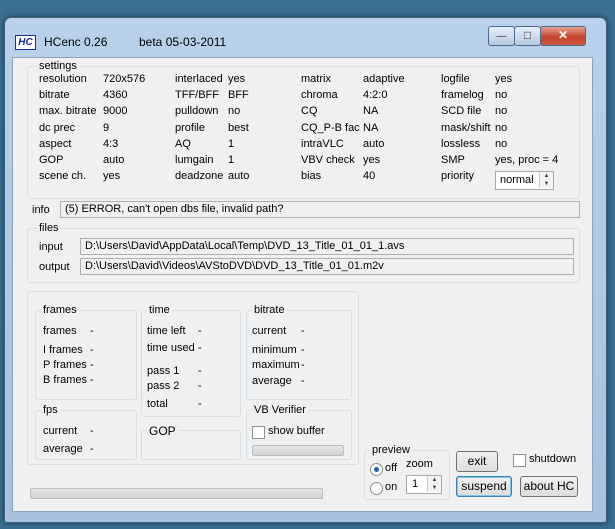  I want to click on output-label: output, so click(54, 267).